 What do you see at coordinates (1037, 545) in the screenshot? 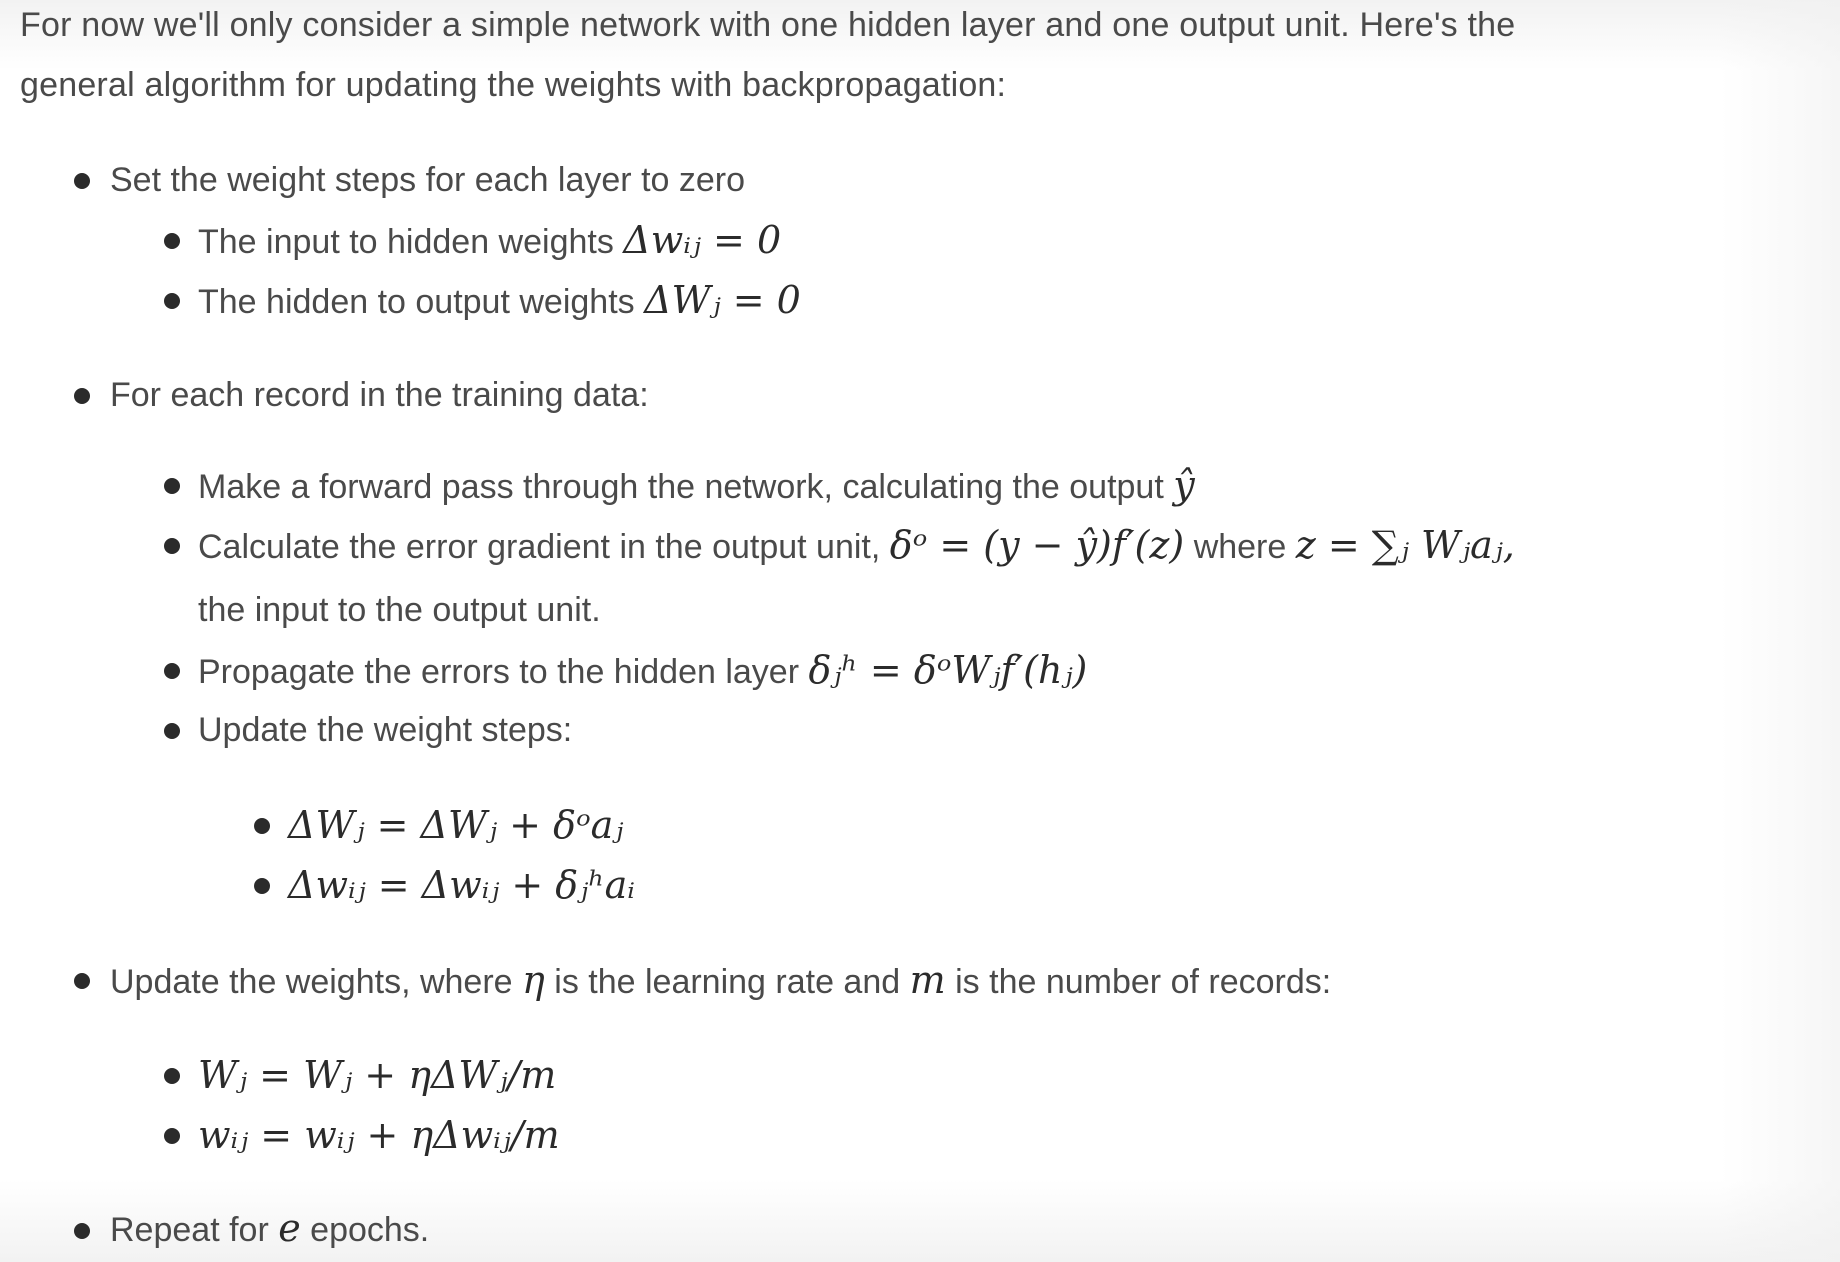
I see `error-math: δᵒ = (y − ŷ)f′(z)` at bounding box center [1037, 545].